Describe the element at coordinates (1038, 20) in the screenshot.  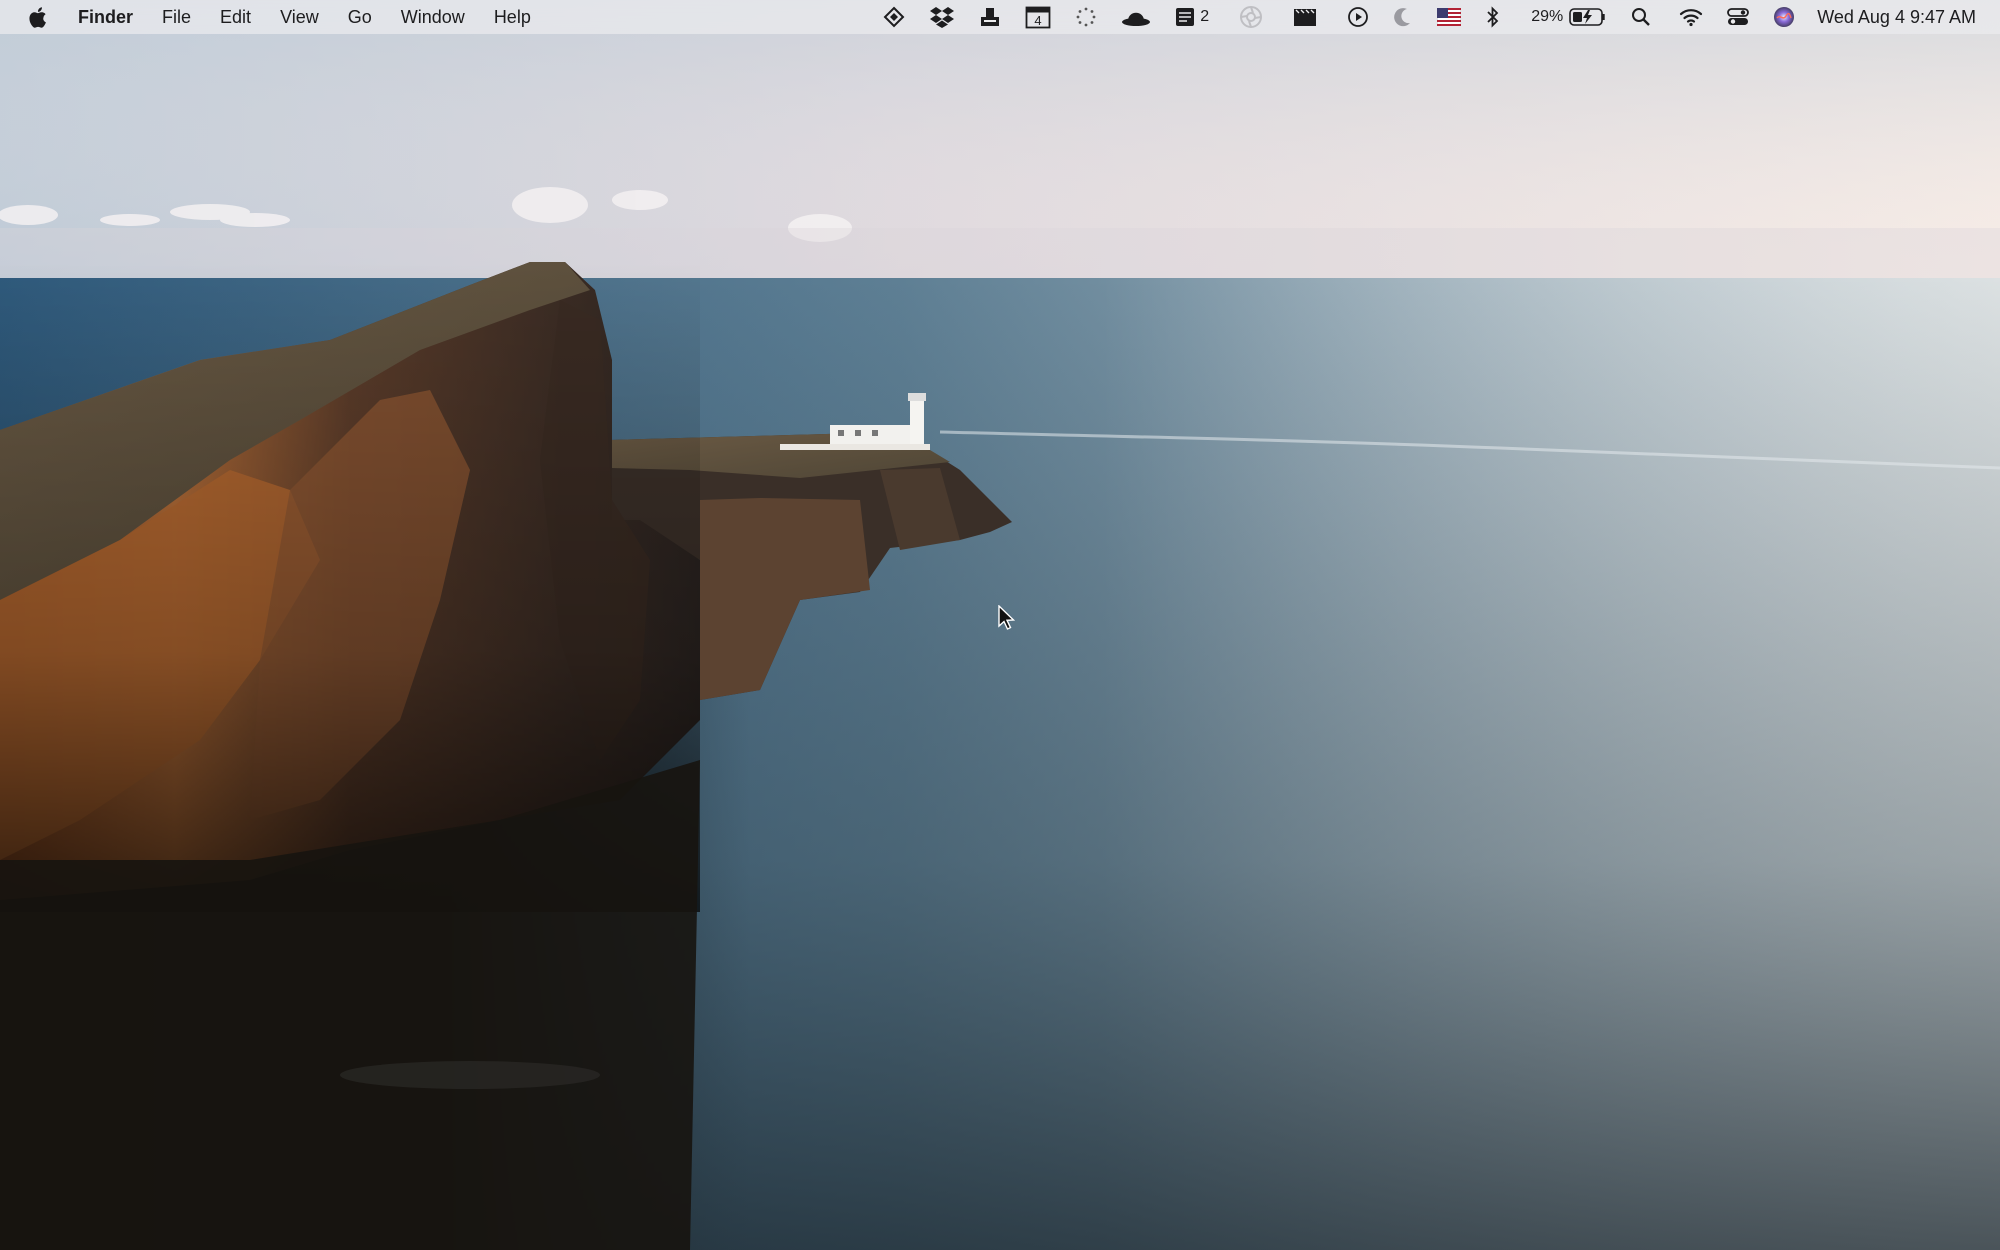
I see `calendar-day: 4` at that location.